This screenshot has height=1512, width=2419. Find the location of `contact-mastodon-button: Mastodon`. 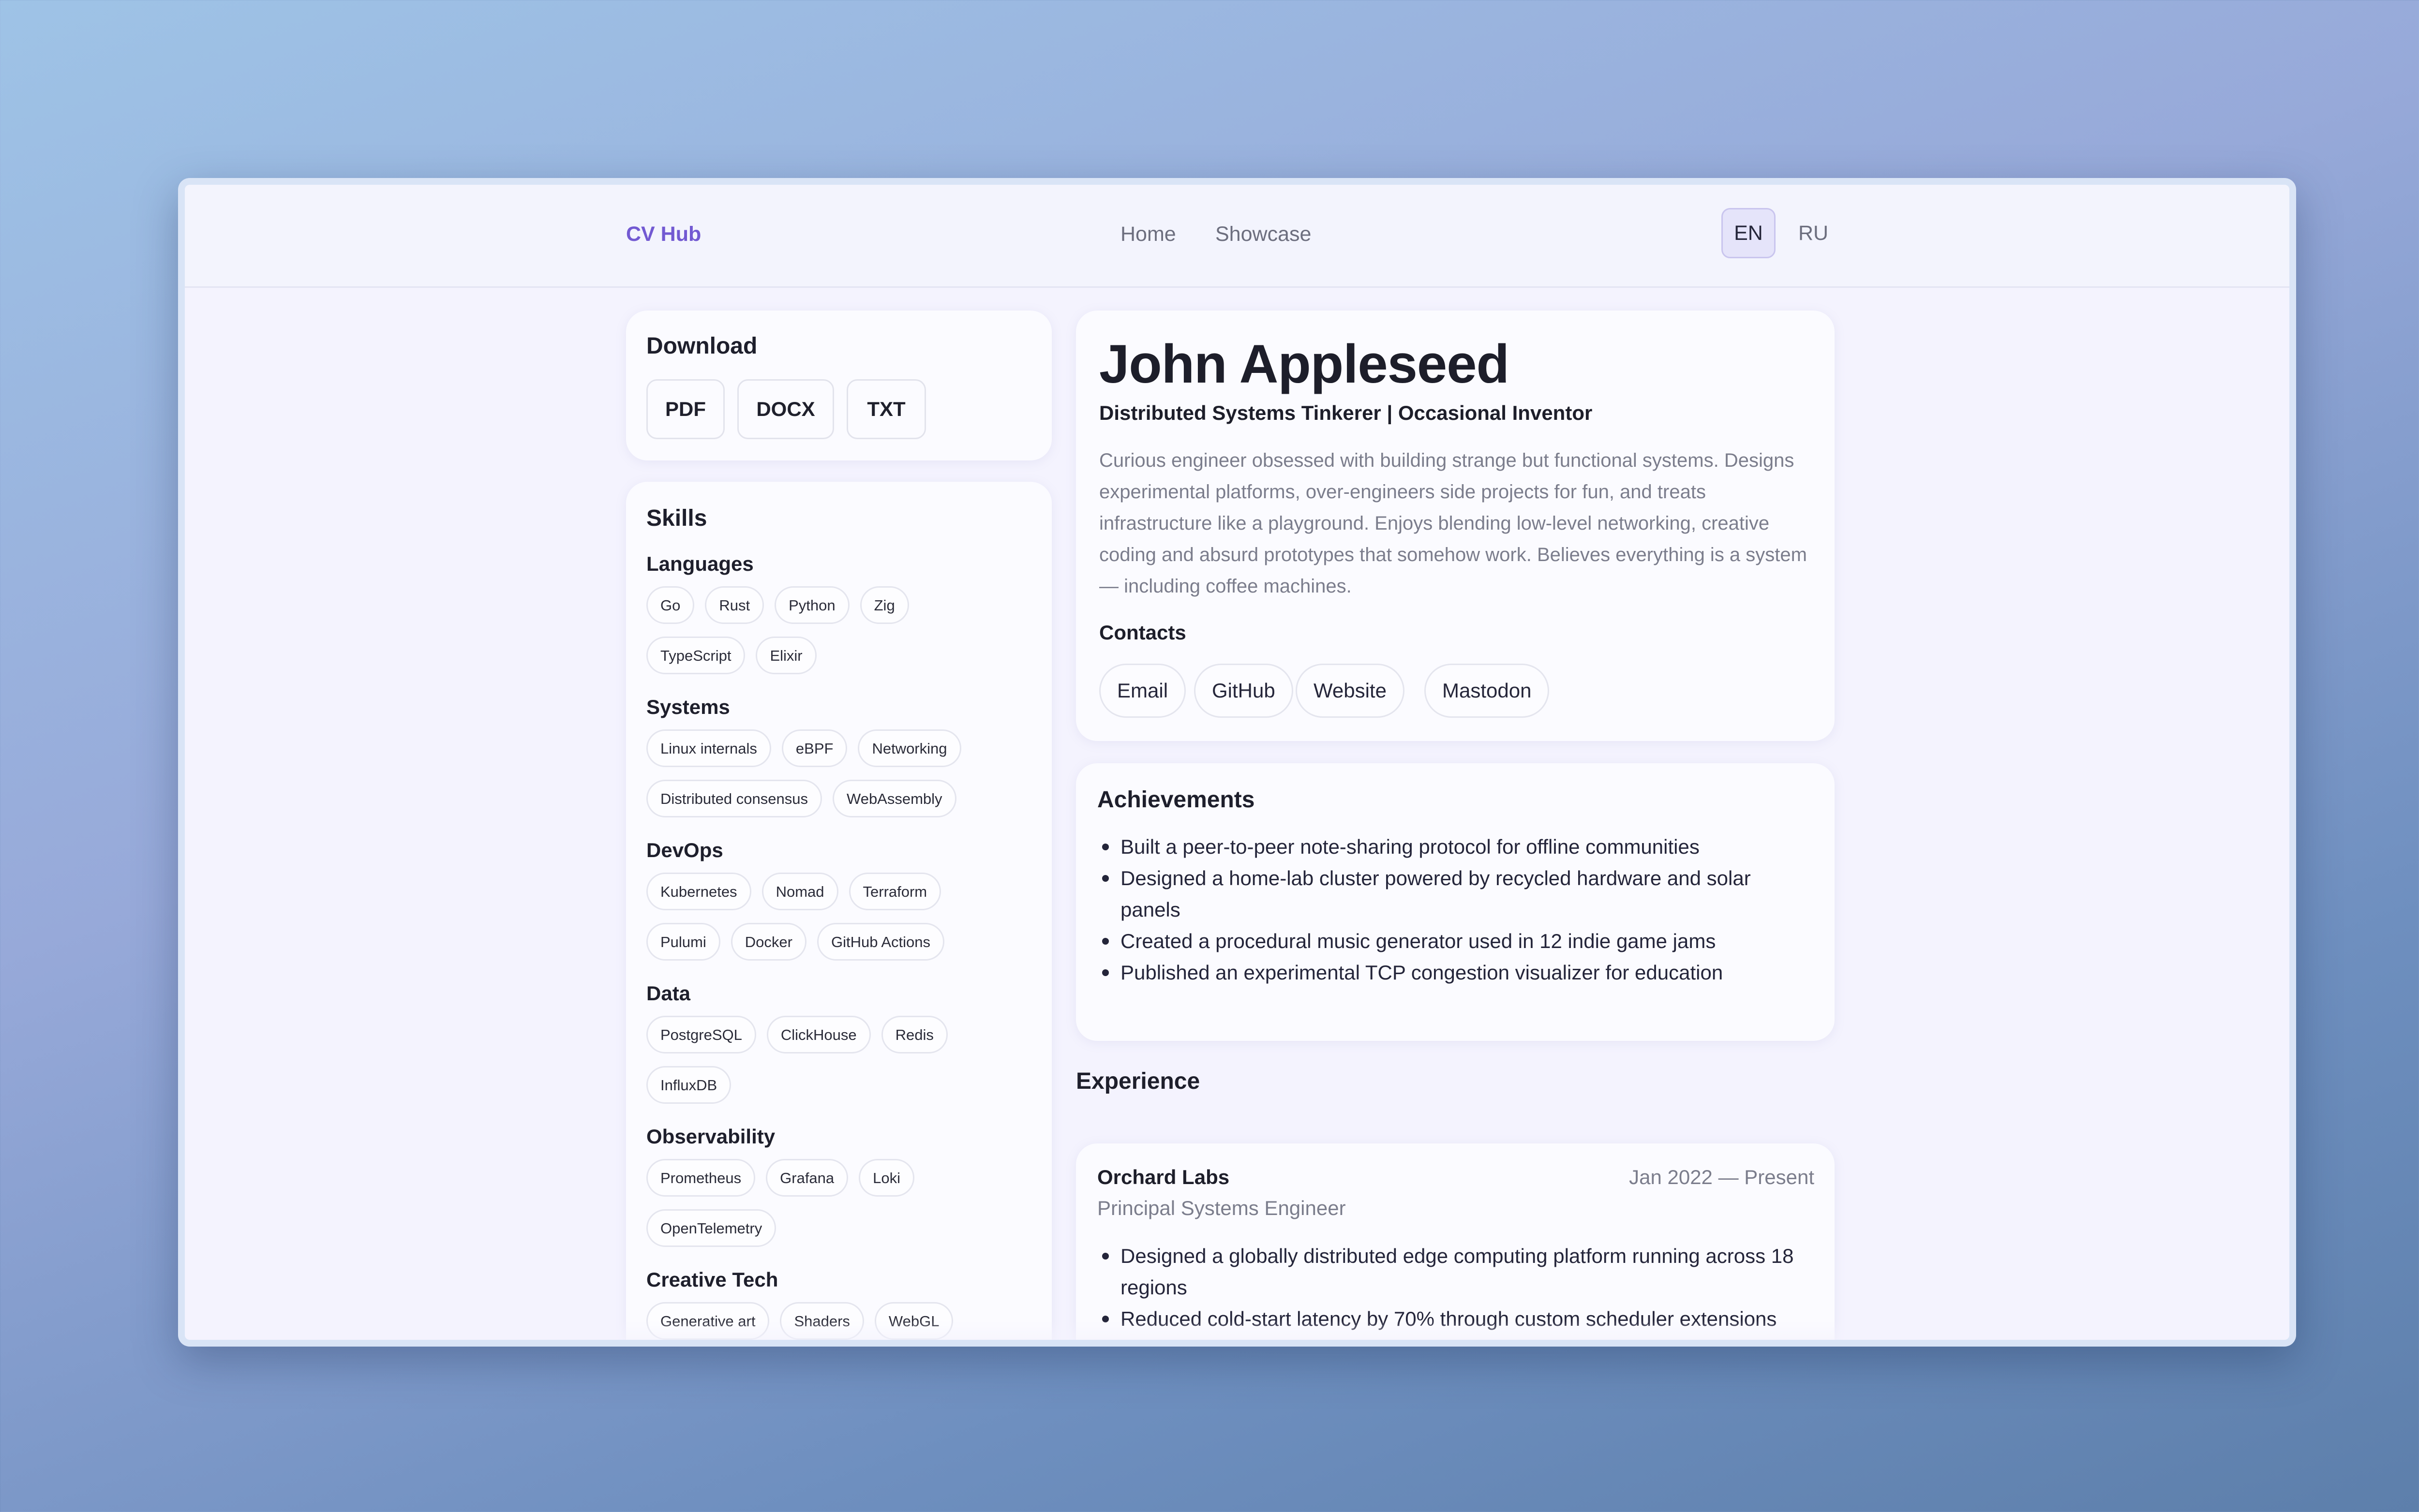

contact-mastodon-button: Mastodon is located at coordinates (1487, 691).